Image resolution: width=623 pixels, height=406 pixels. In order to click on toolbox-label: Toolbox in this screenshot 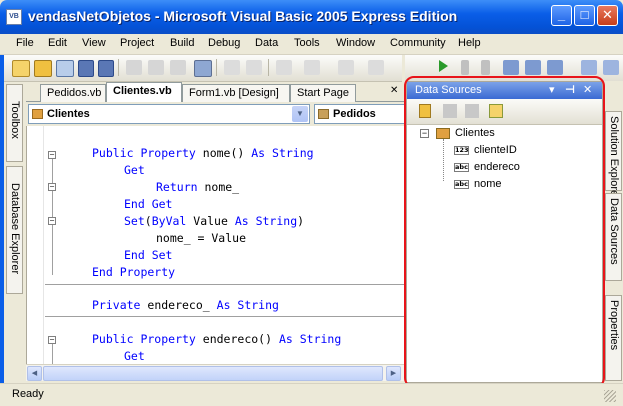, I will do `click(15, 120)`.